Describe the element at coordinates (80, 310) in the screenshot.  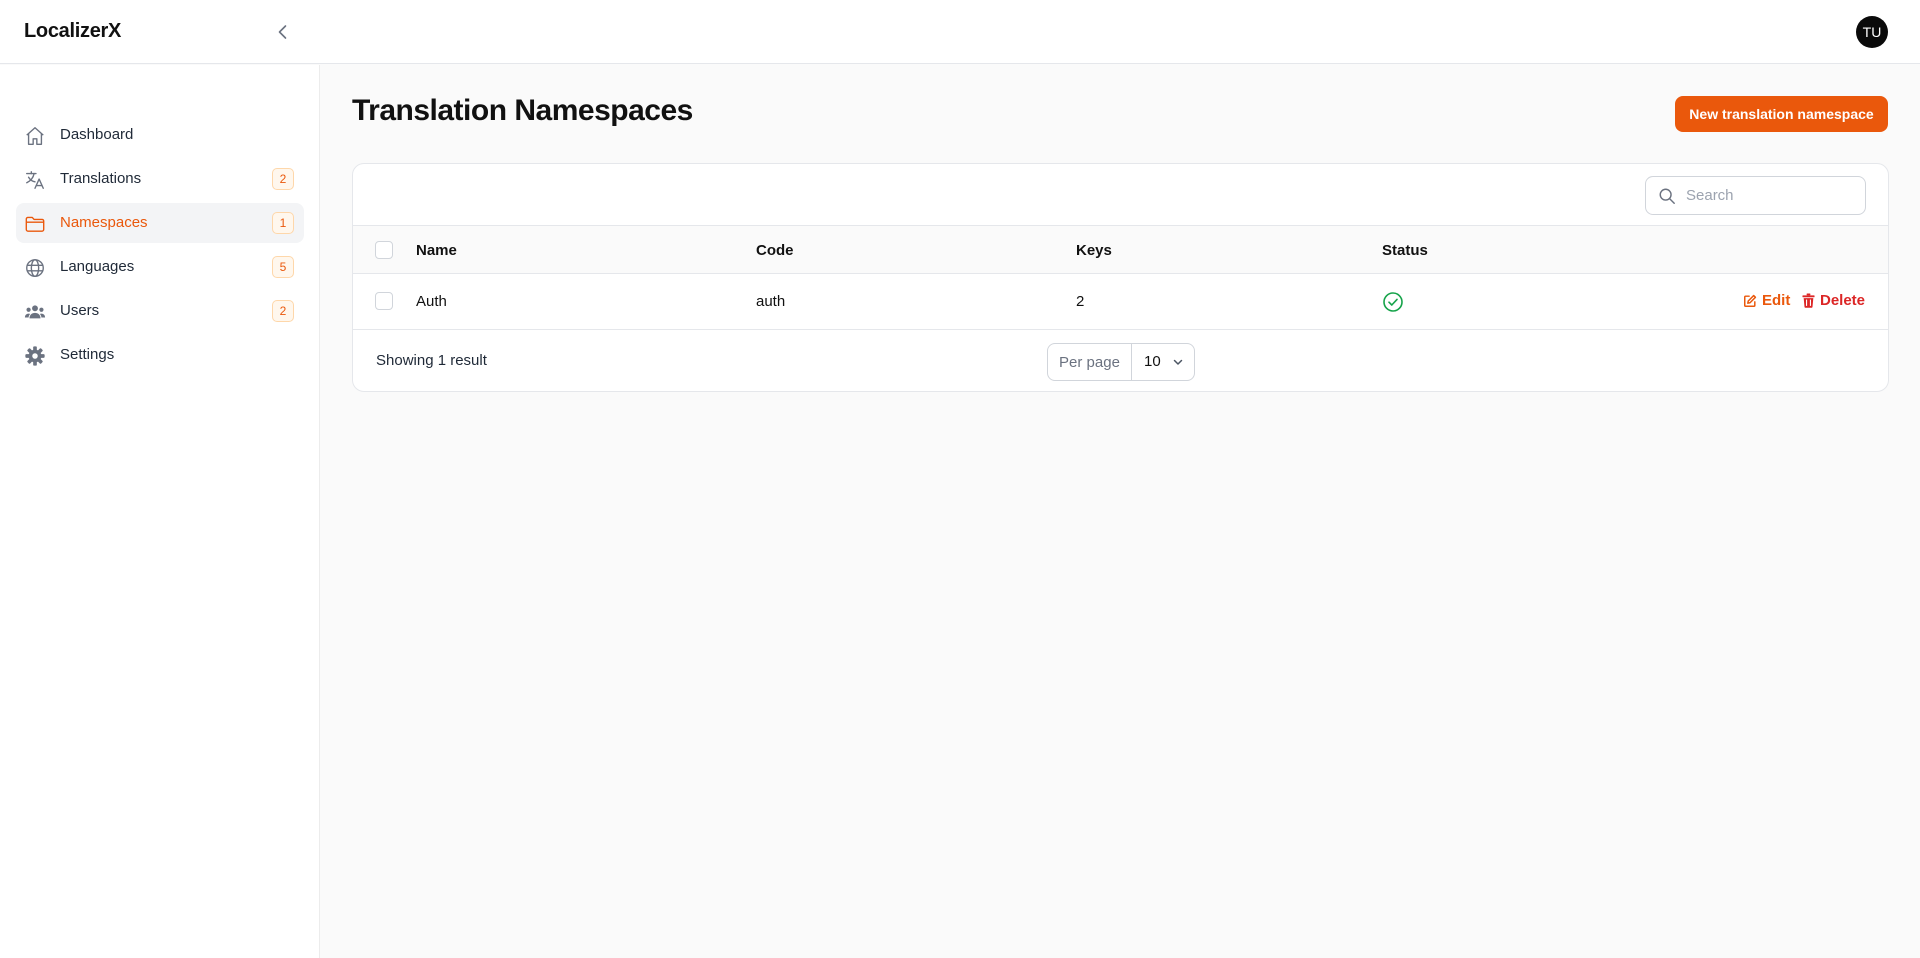
I see `sidebar-item-label: Users` at that location.